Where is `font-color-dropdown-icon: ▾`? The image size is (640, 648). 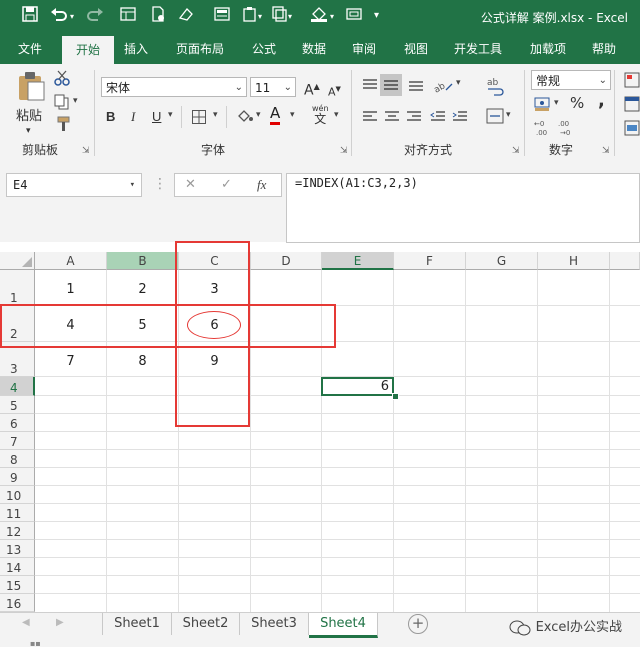
font-color-dropdown-icon: ▾ is located at coordinates (292, 115).